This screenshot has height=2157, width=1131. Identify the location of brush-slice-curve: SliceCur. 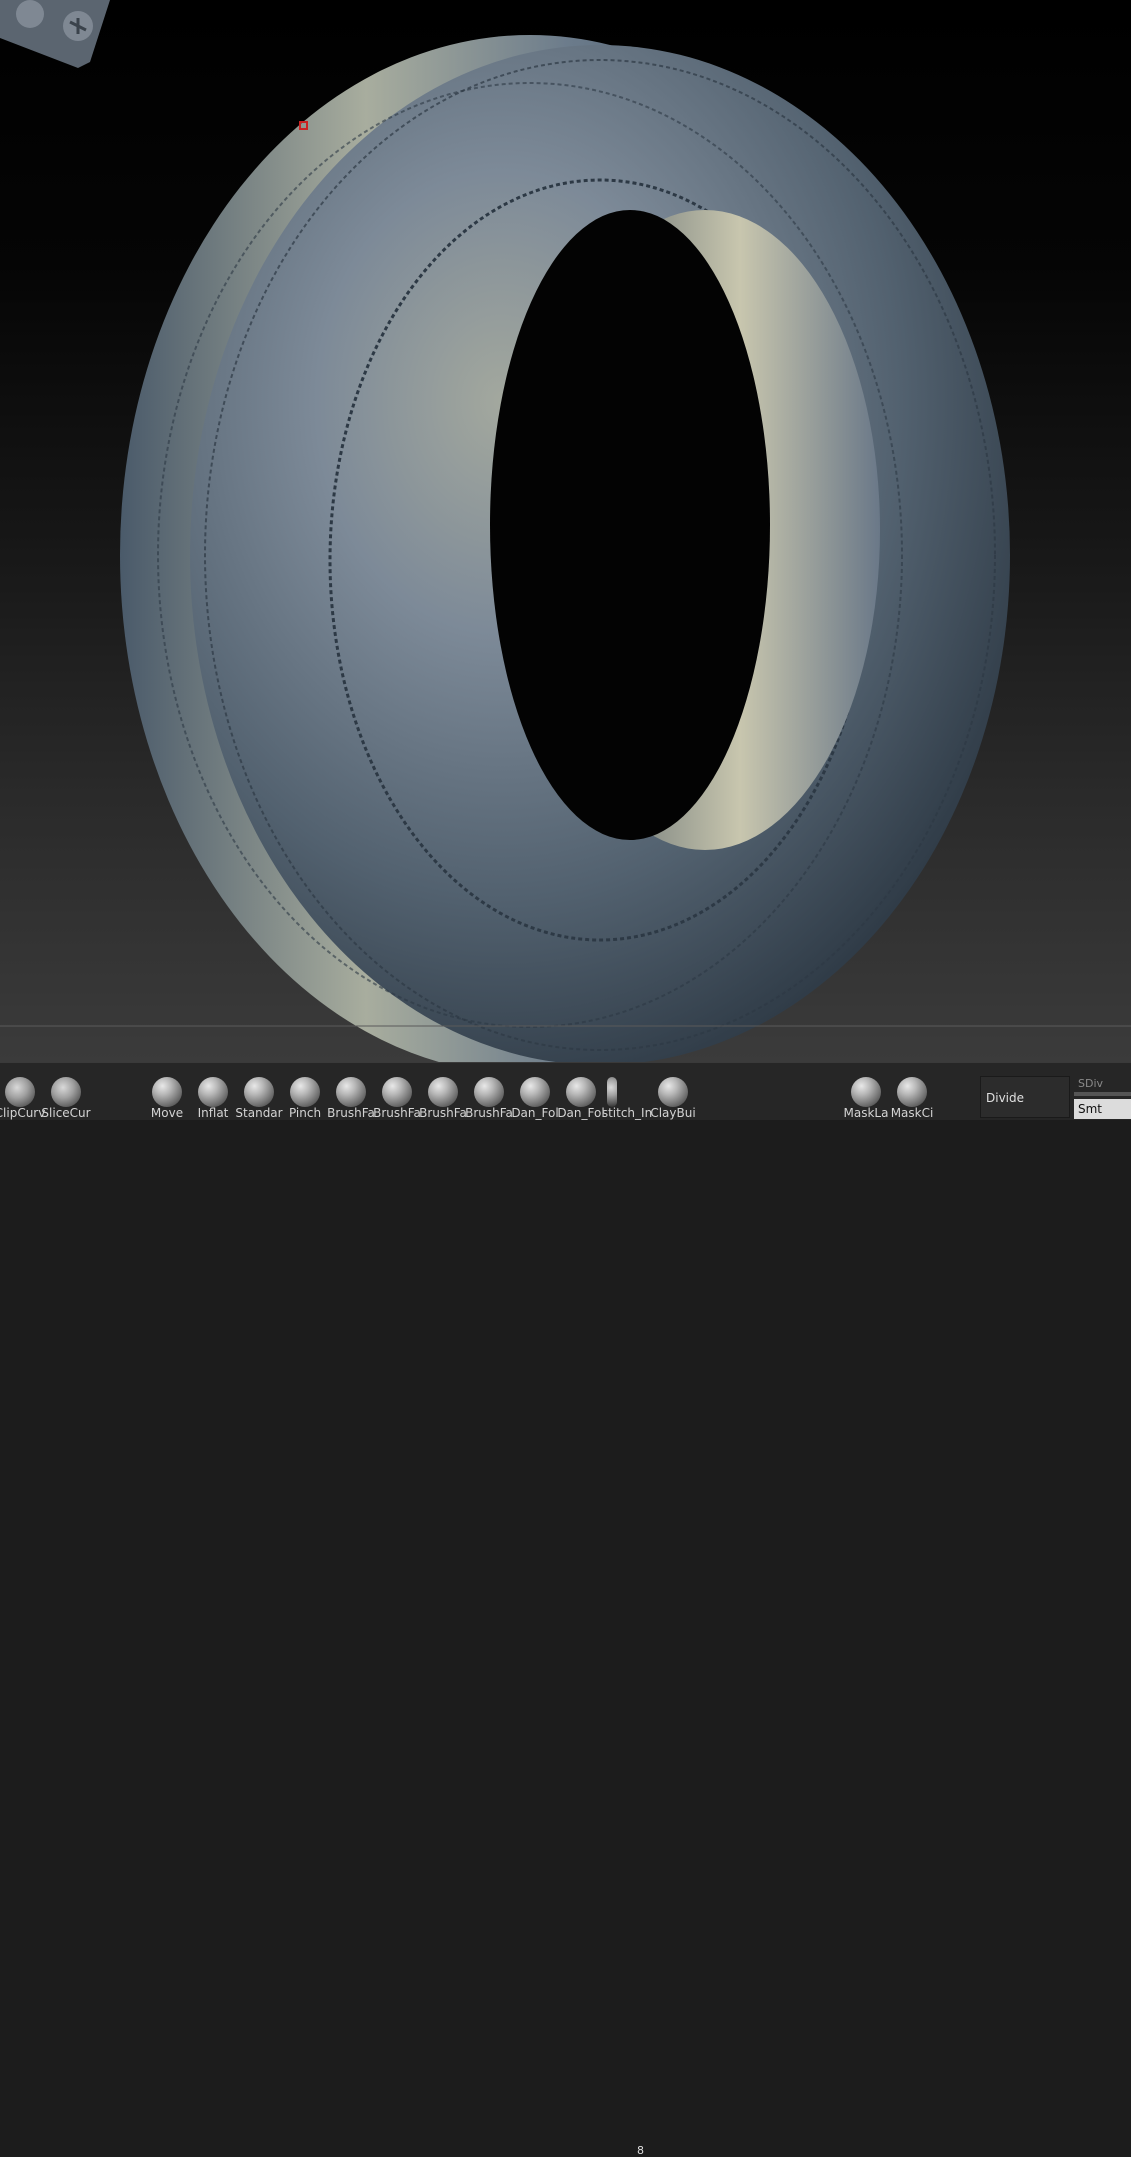
(66, 1092).